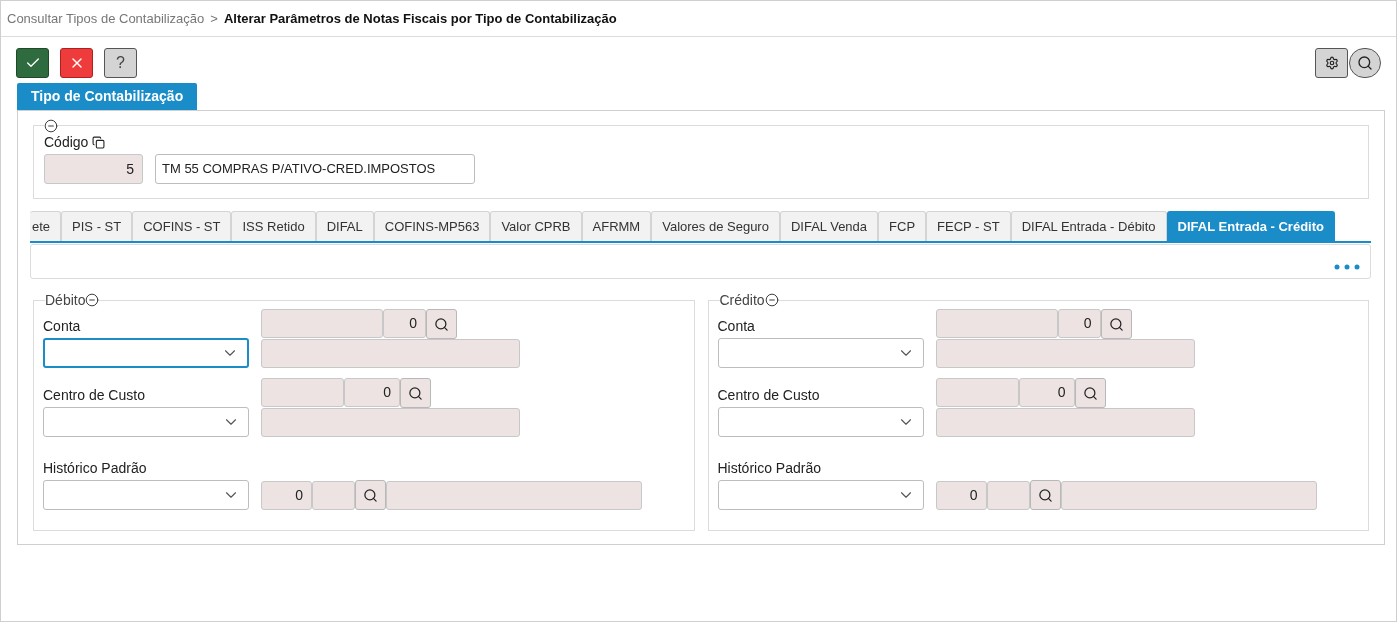  I want to click on copy-icon, so click(99, 142).